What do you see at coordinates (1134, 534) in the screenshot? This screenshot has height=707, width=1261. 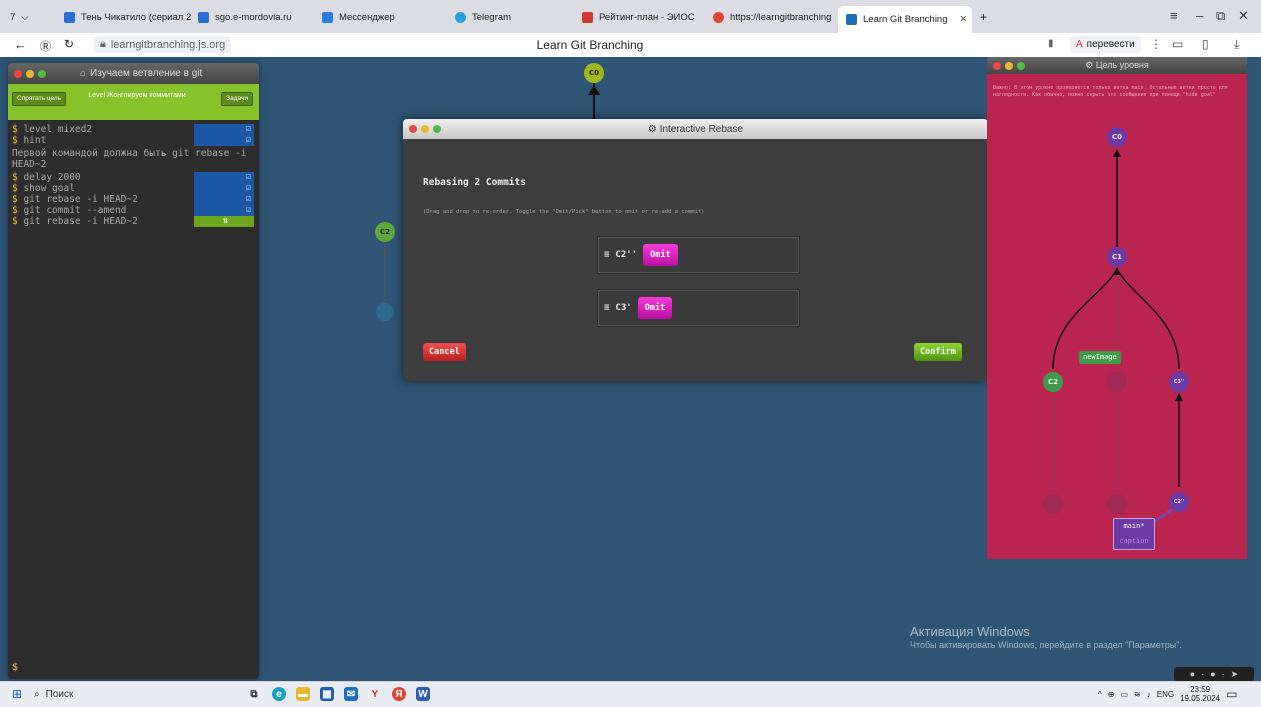 I see `branch-label-main: main* caption` at bounding box center [1134, 534].